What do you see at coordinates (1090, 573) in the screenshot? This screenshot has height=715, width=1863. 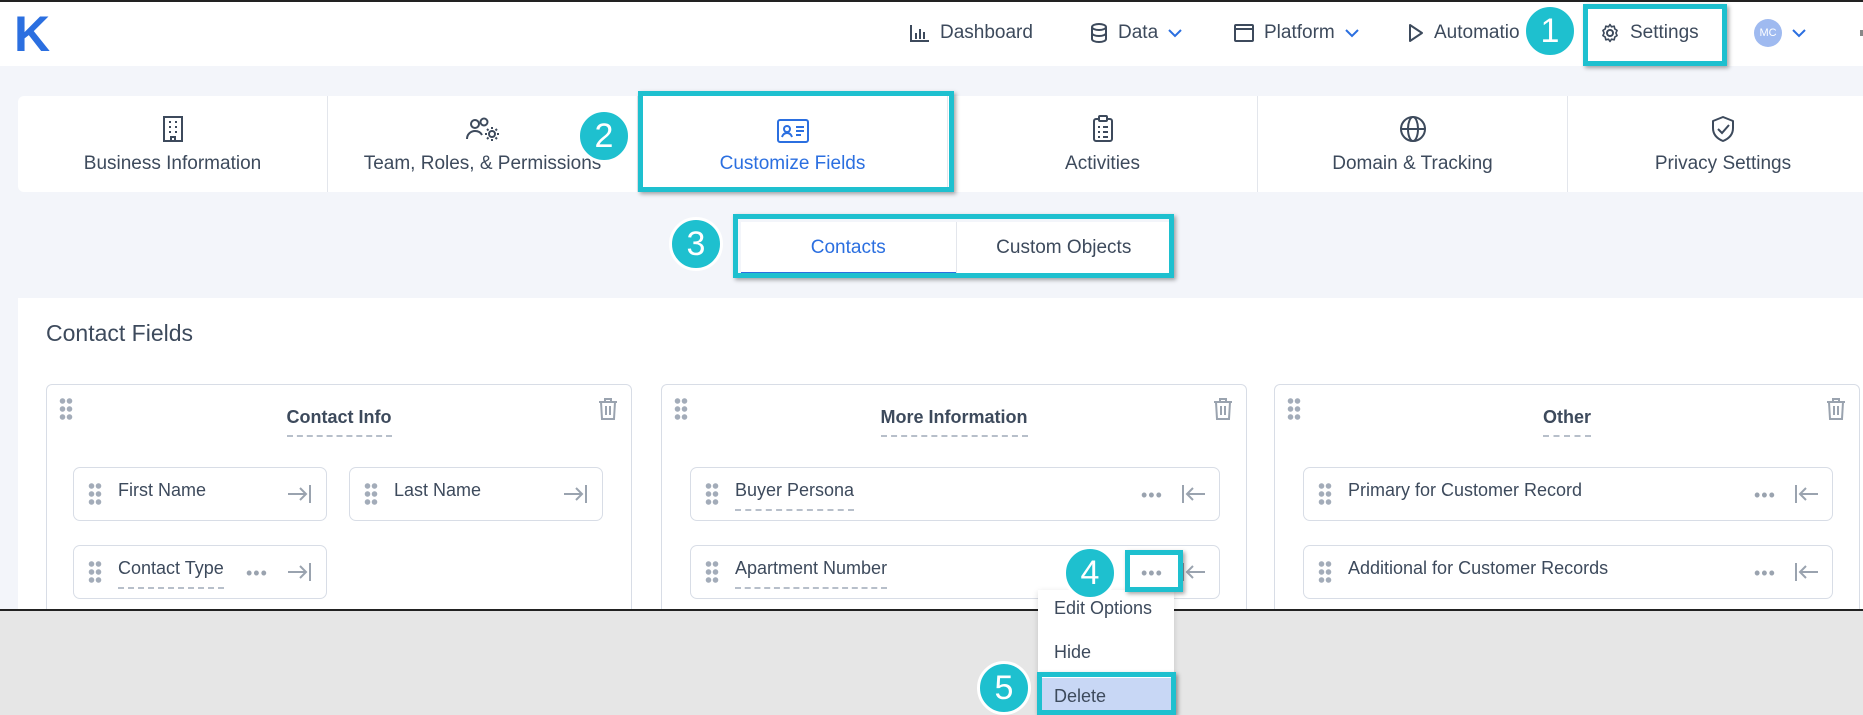 I see `step-badge-4: 4` at bounding box center [1090, 573].